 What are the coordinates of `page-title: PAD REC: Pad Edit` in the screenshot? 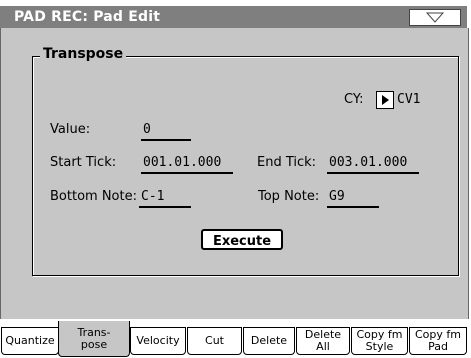 It's located at (87, 17).